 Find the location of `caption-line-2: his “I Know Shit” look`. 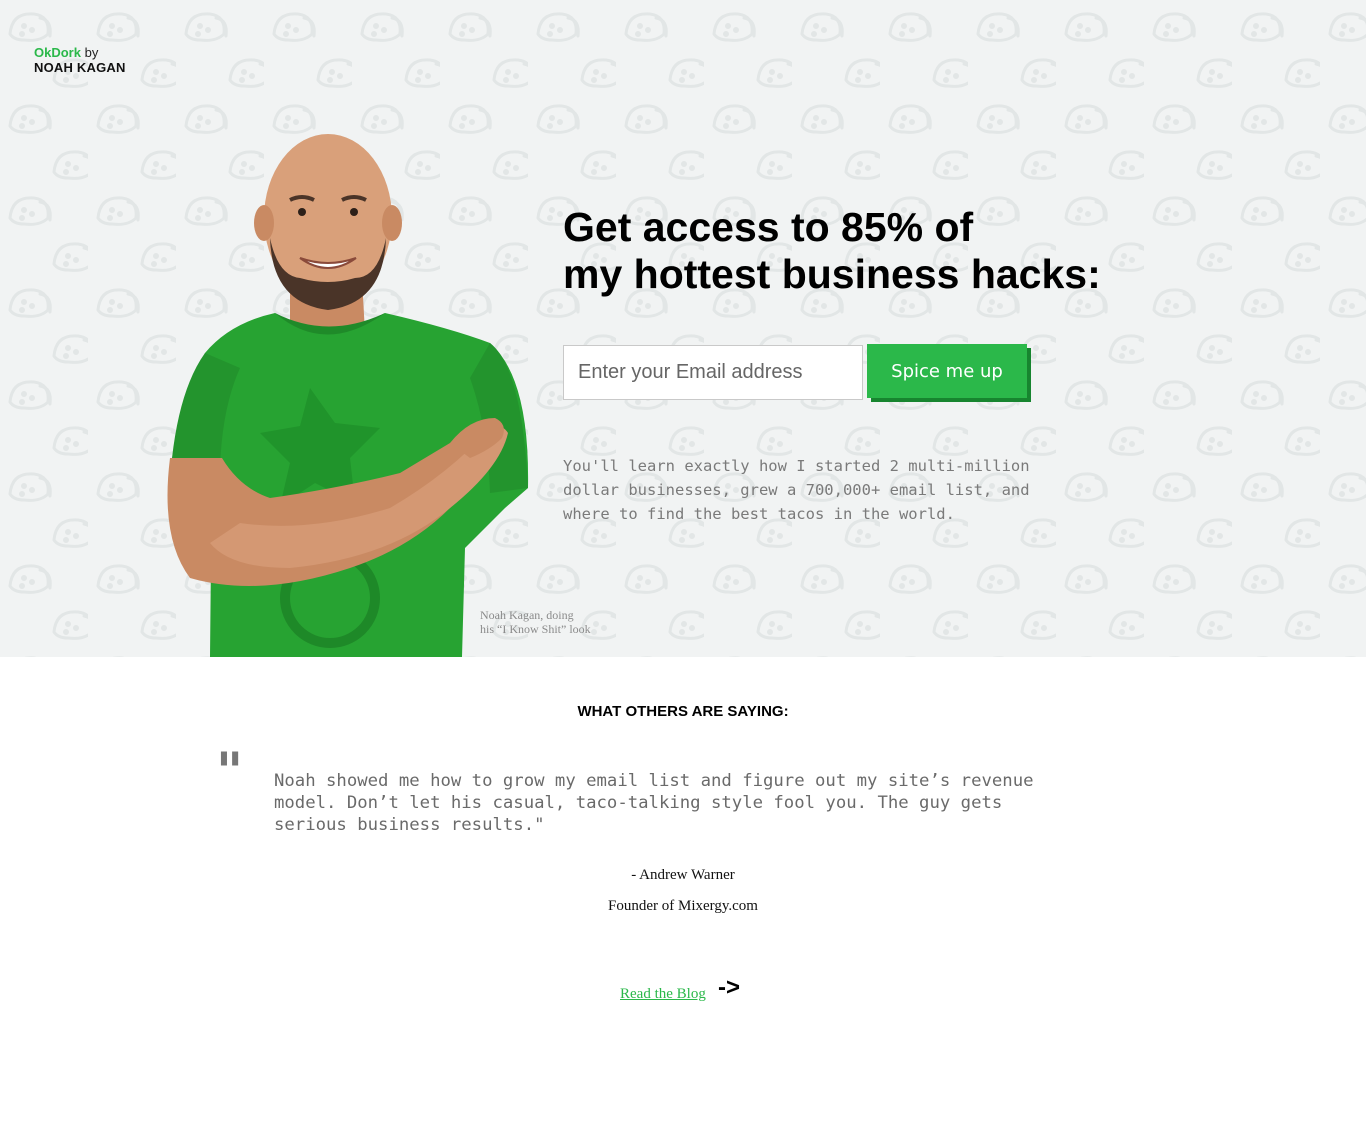

caption-line-2: his “I Know Shit” look is located at coordinates (535, 629).